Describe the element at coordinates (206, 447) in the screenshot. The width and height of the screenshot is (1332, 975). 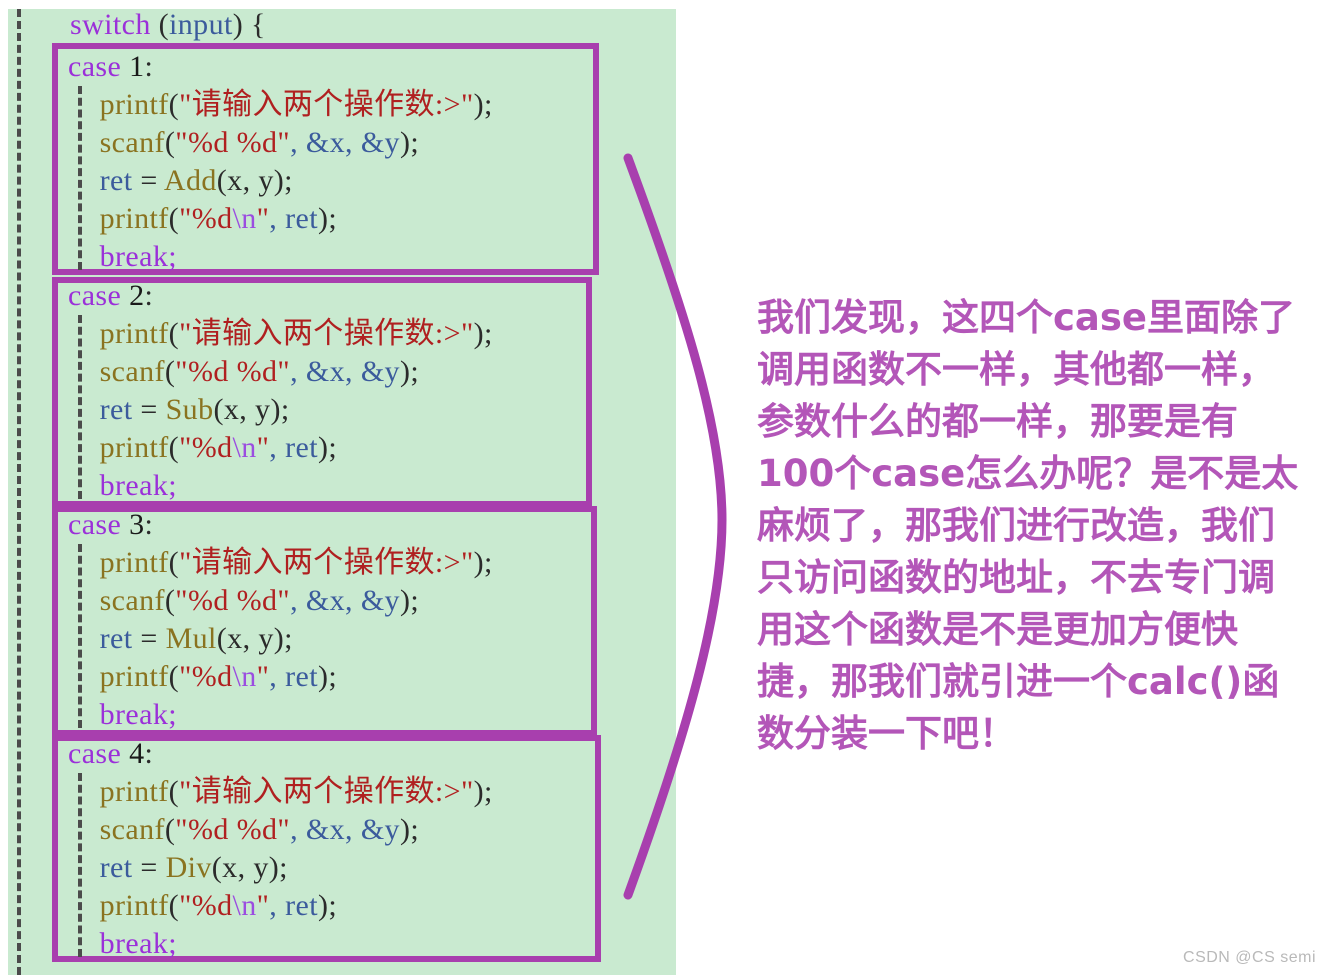
I see `printf-result-string-a-2: "%d` at that location.